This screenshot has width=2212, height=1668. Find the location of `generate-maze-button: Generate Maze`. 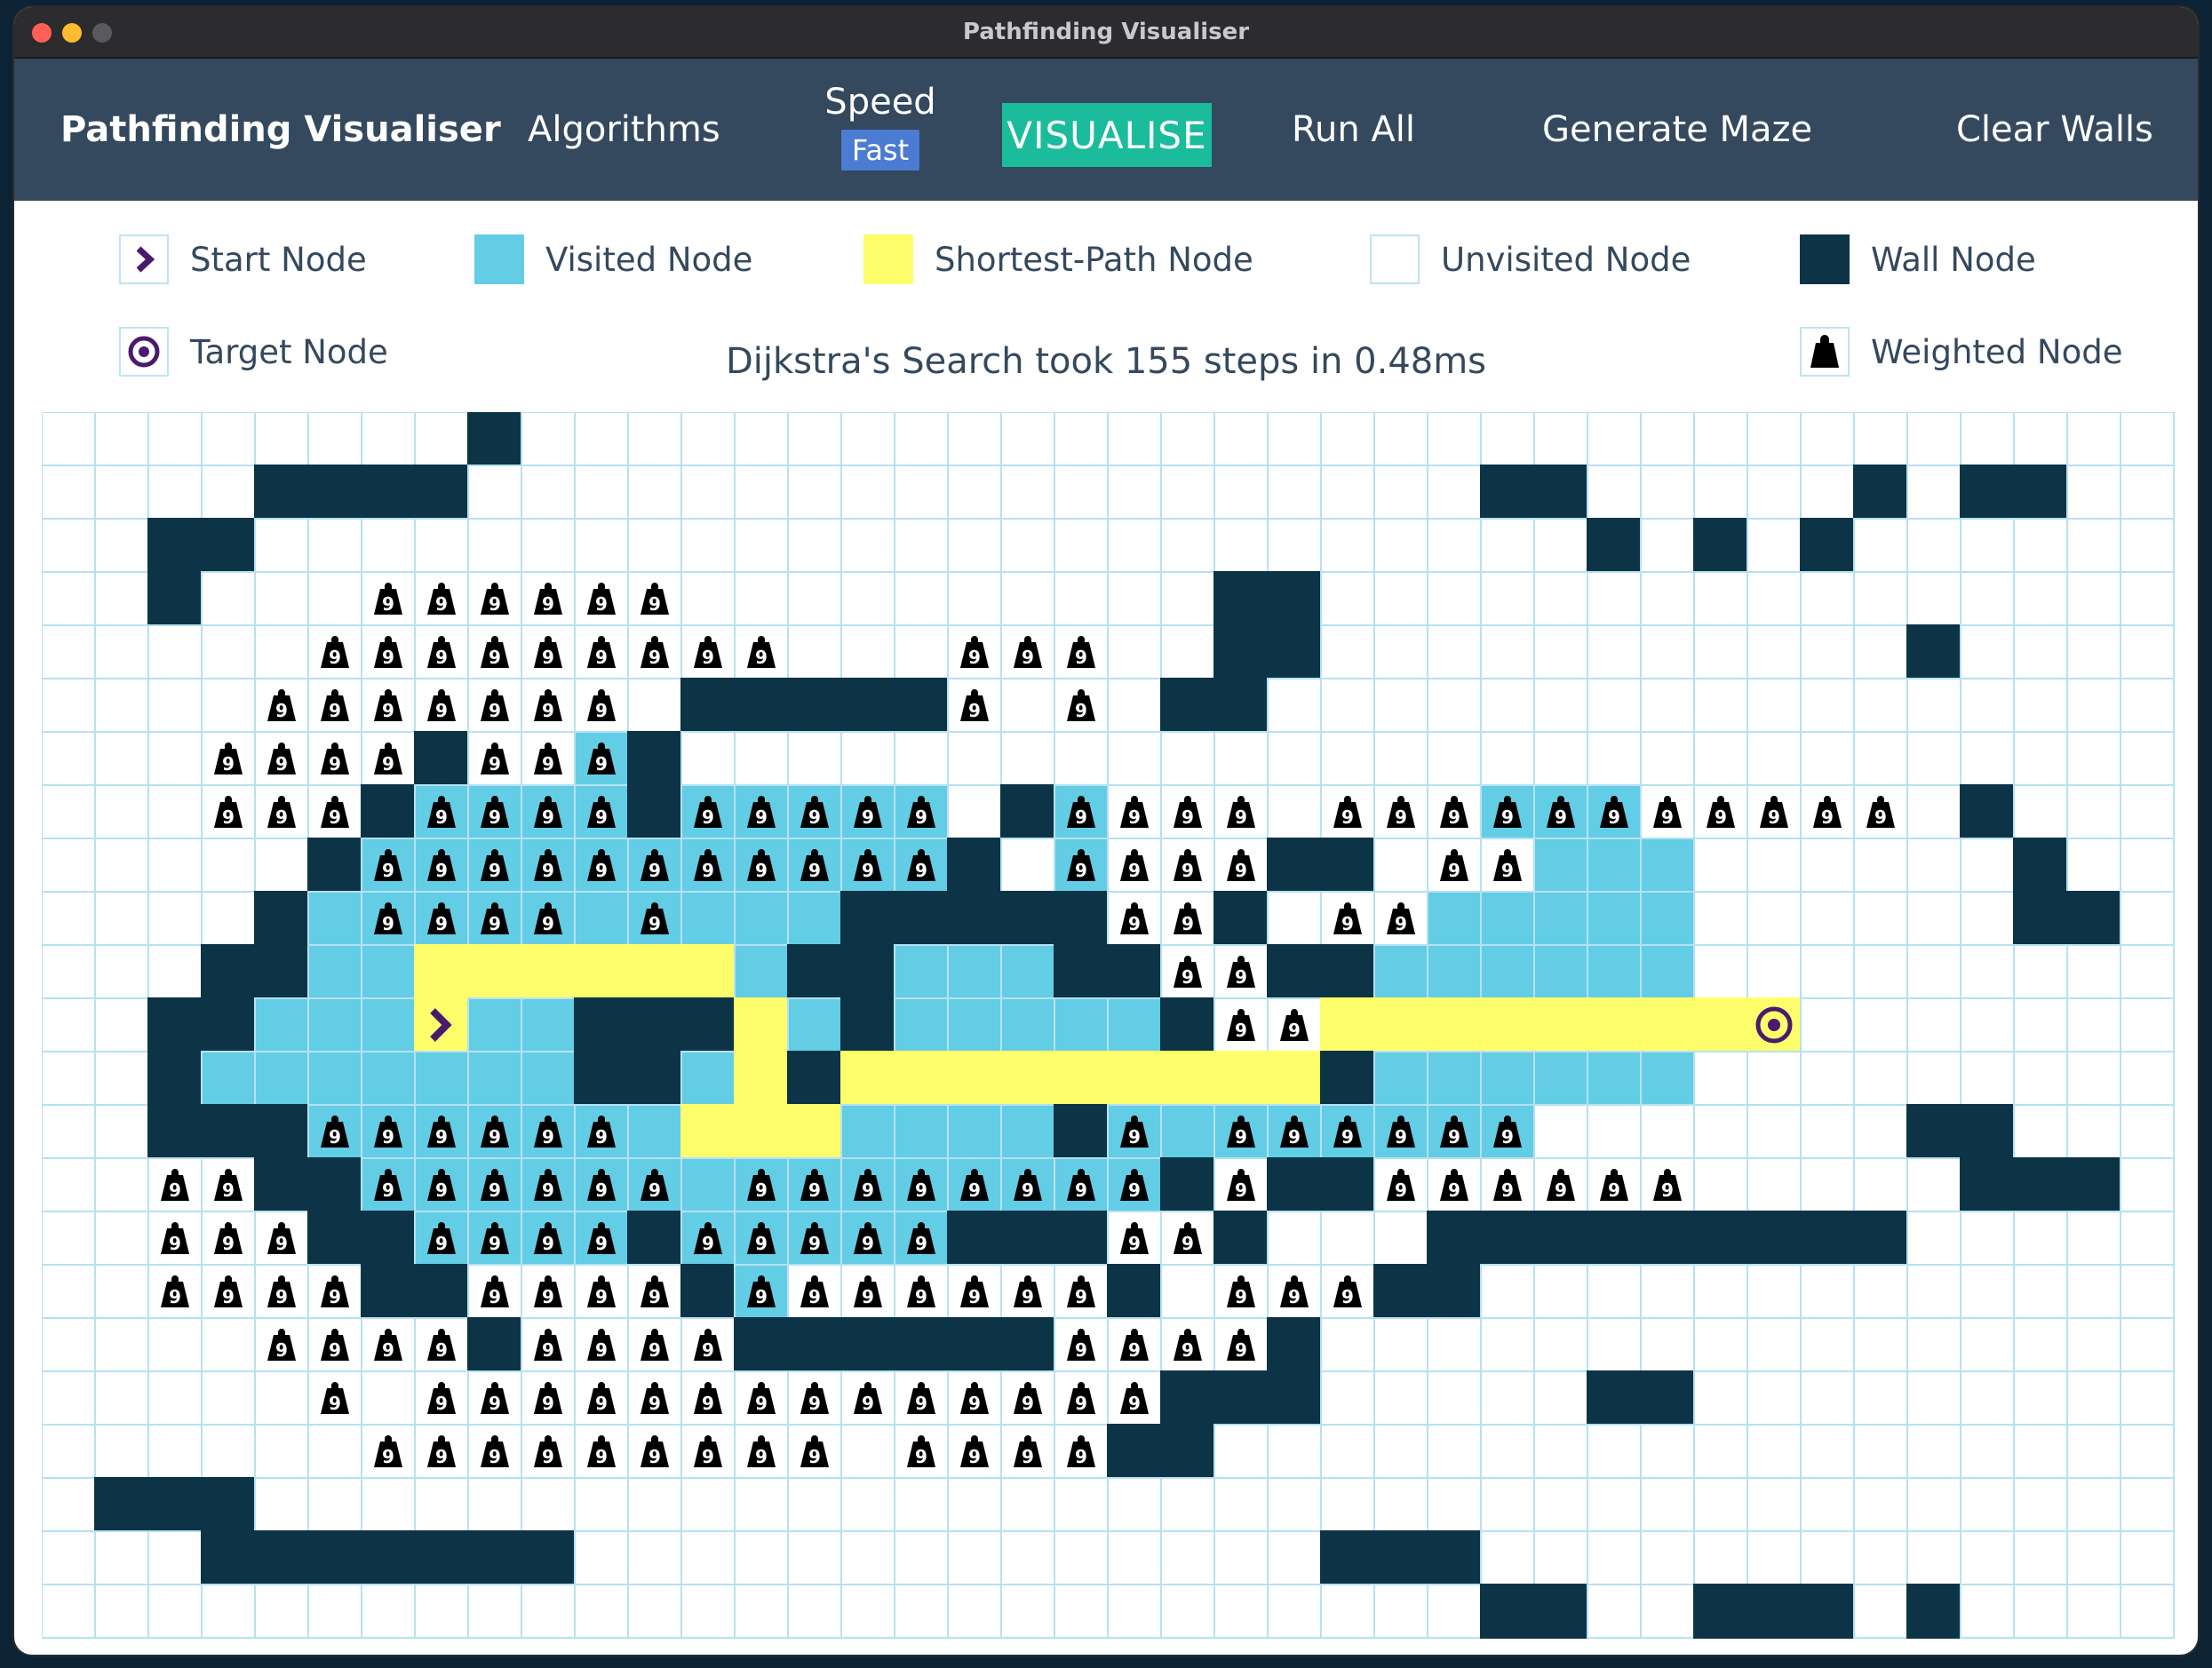

generate-maze-button: Generate Maze is located at coordinates (1677, 130).